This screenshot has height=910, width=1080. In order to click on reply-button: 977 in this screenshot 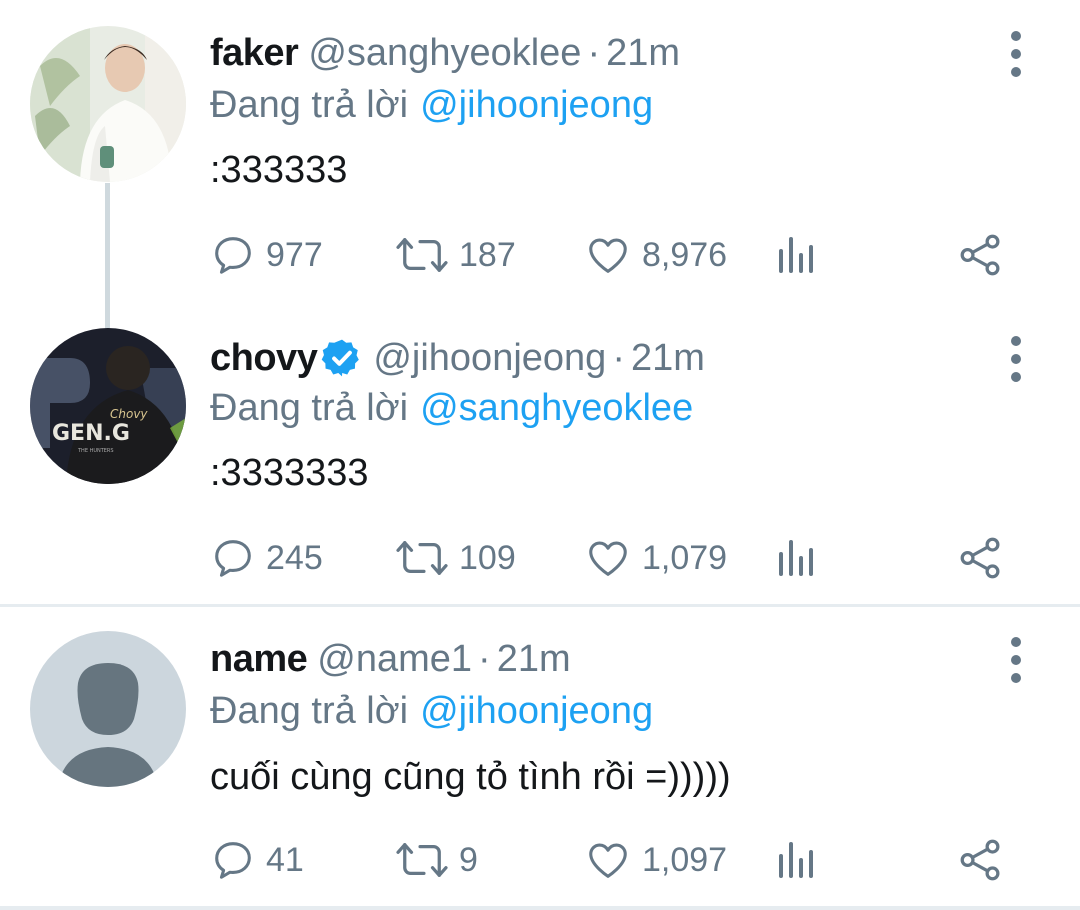, I will do `click(266, 255)`.